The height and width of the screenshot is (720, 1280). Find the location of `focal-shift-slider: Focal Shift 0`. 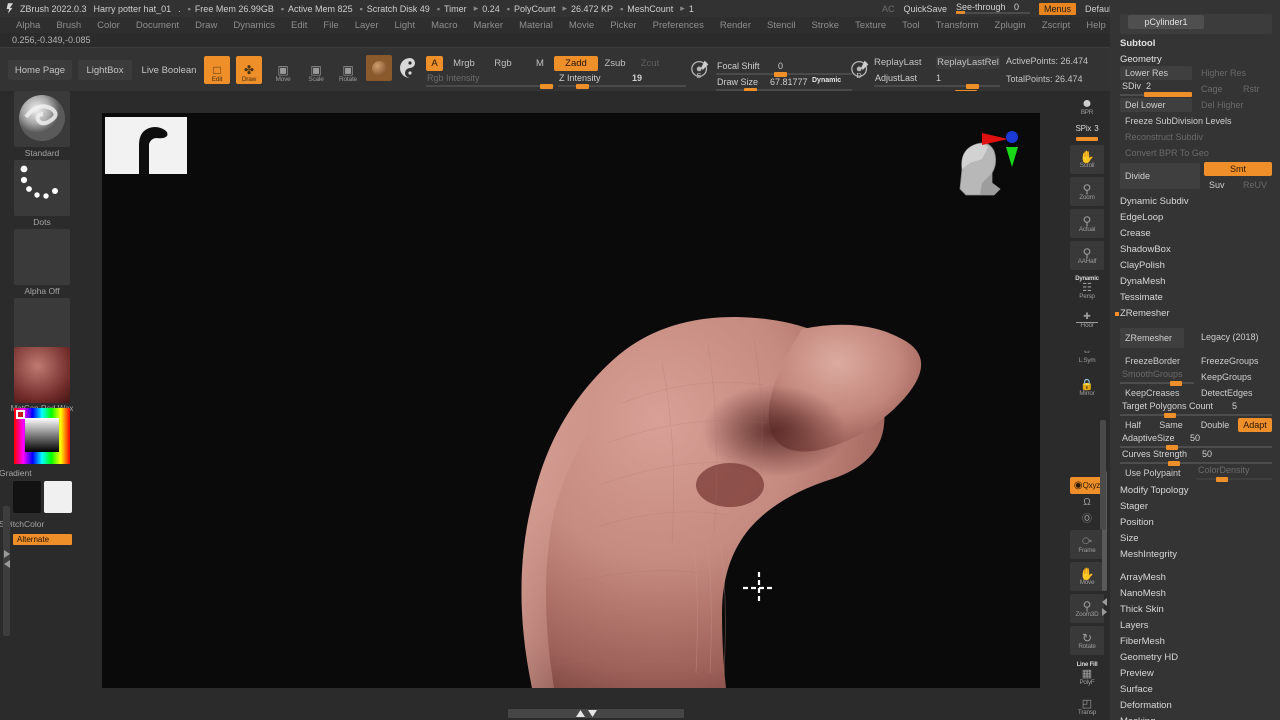

focal-shift-slider: Focal Shift 0 is located at coordinates (784, 69).